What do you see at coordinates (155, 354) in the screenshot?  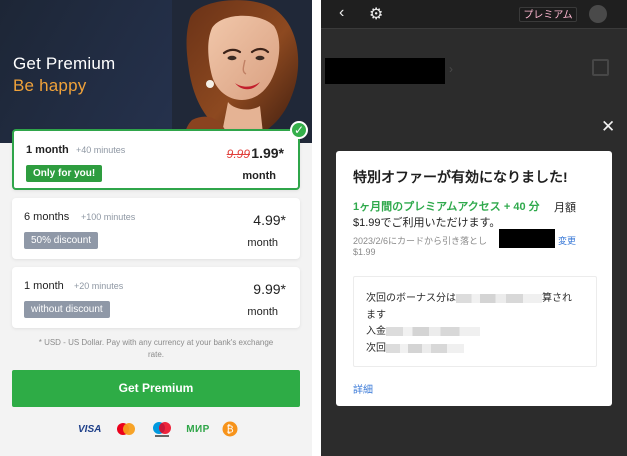 I see `currency-note-line-2: rate.` at bounding box center [155, 354].